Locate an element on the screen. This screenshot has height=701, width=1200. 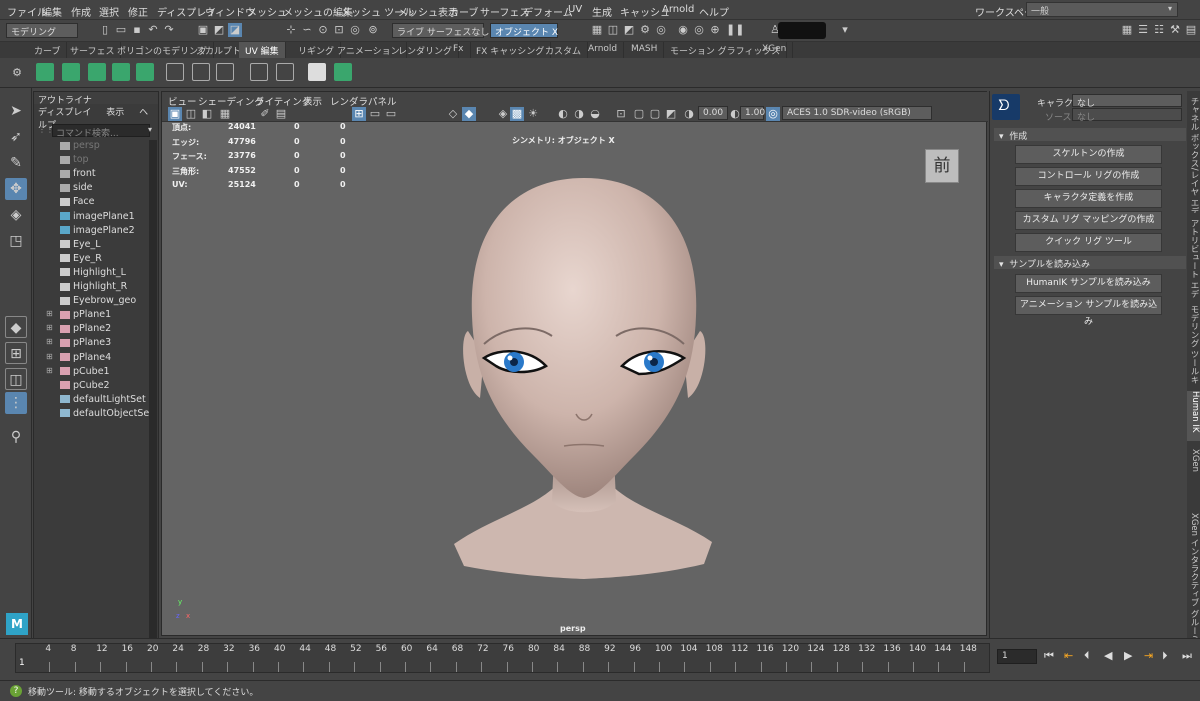
wireframe-on-shaded-icon: ▩ is located at coordinates (517, 114).